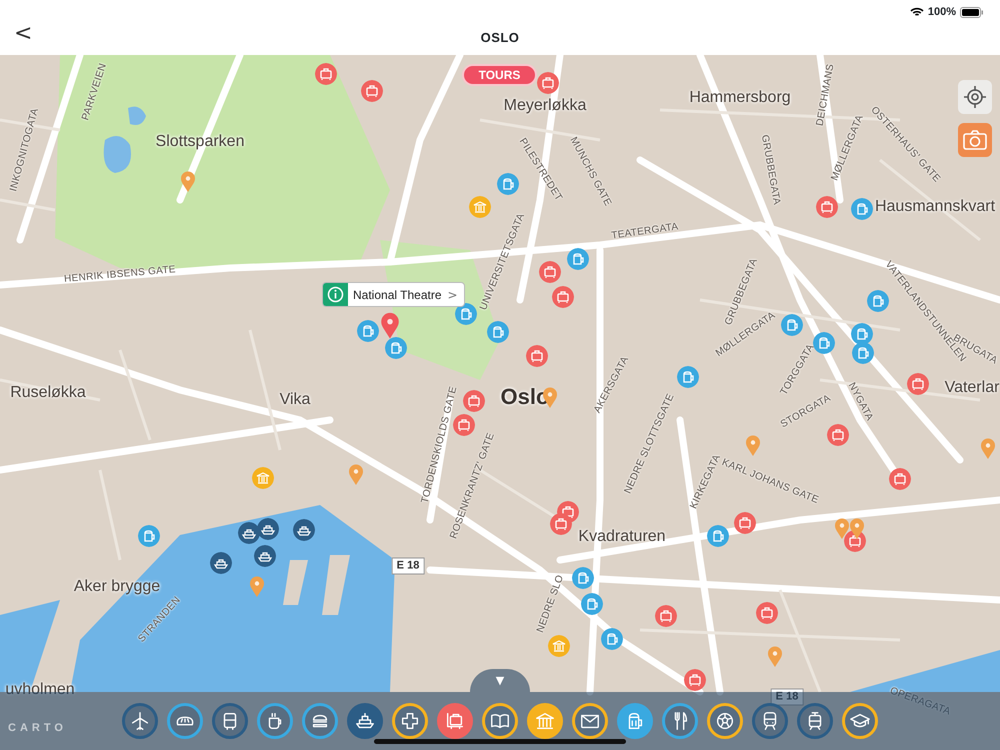  I want to click on street-name: HENRIK IBSENS GATE, so click(120, 275).